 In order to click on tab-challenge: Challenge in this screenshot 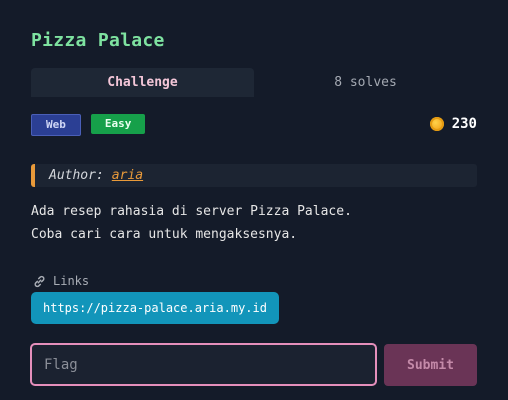, I will do `click(142, 82)`.